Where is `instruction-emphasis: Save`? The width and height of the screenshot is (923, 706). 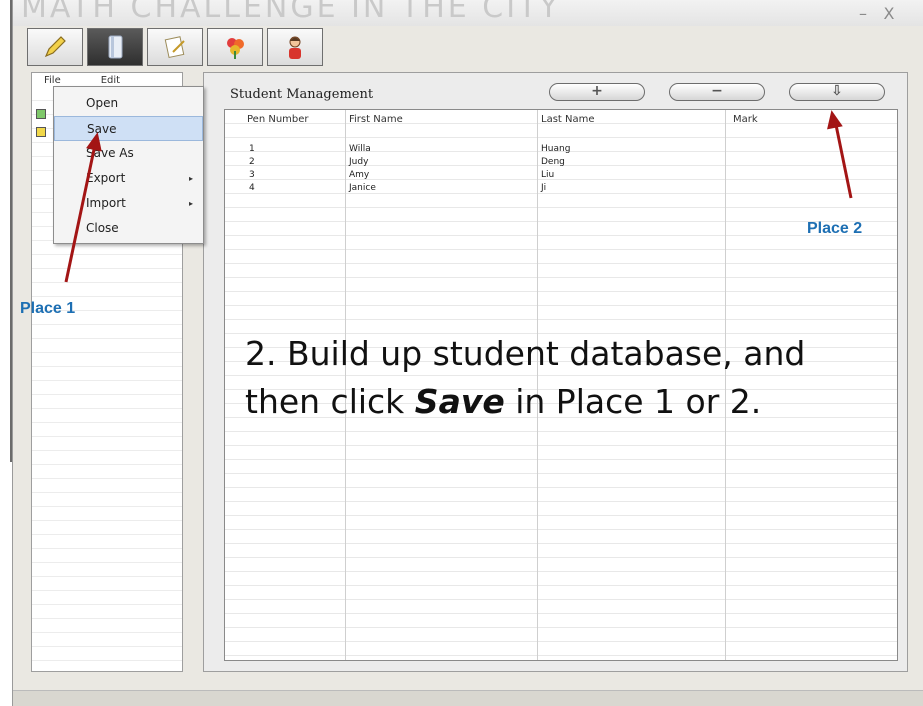 instruction-emphasis: Save is located at coordinates (459, 401).